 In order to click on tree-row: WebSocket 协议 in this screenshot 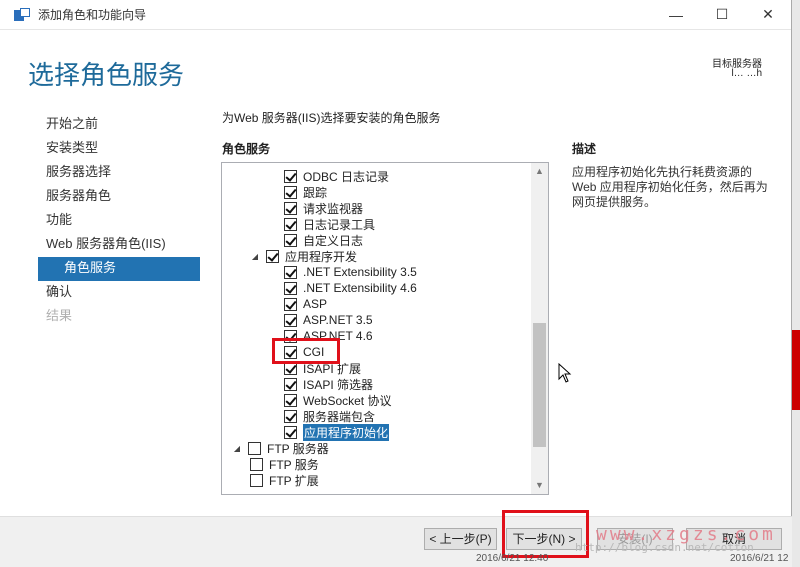, I will do `click(377, 400)`.